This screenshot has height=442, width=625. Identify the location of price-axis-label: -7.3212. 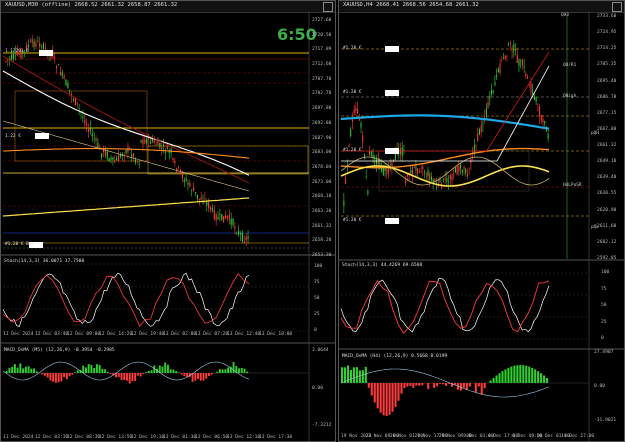
(322, 425).